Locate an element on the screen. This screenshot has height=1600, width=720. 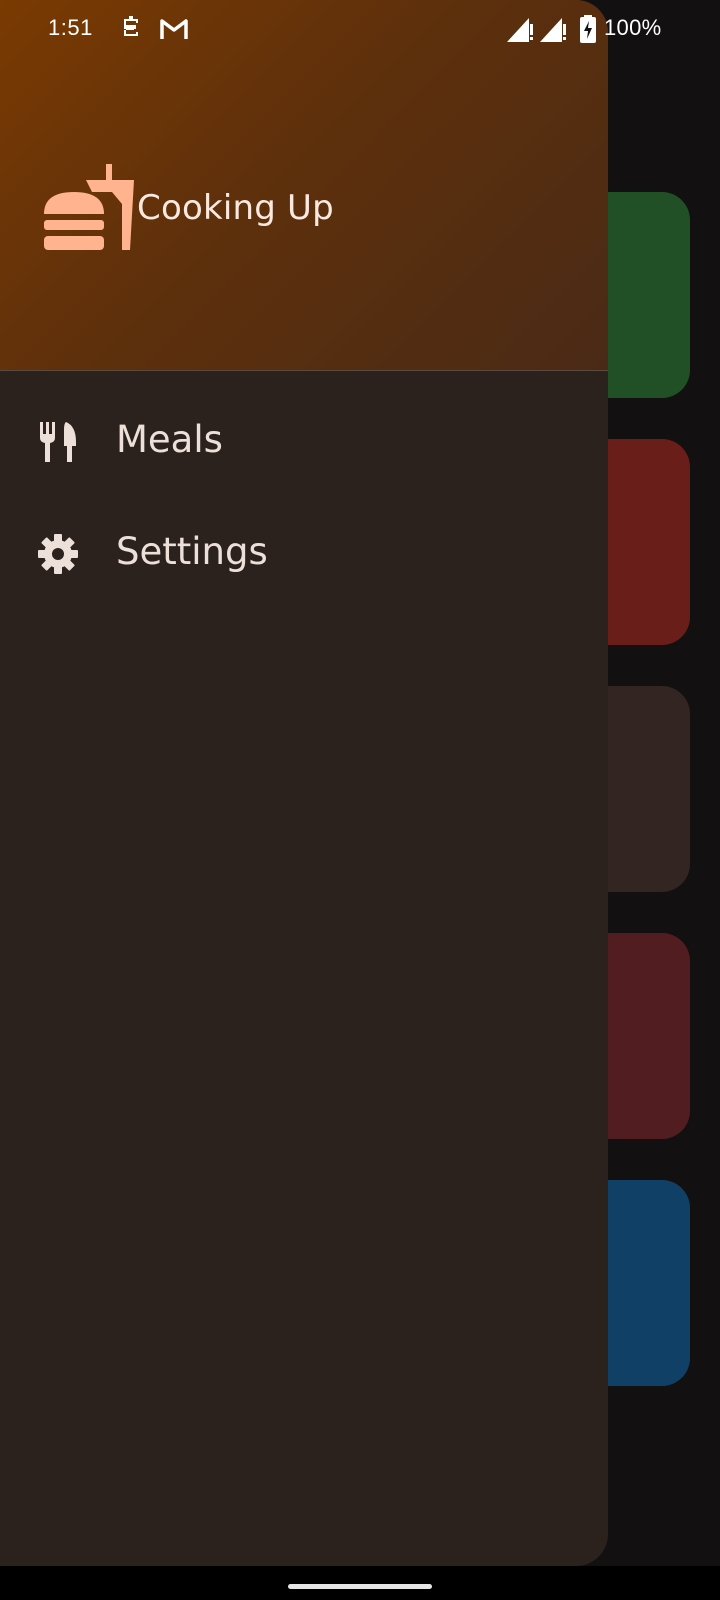
nav-item-label: Meals is located at coordinates (169, 439).